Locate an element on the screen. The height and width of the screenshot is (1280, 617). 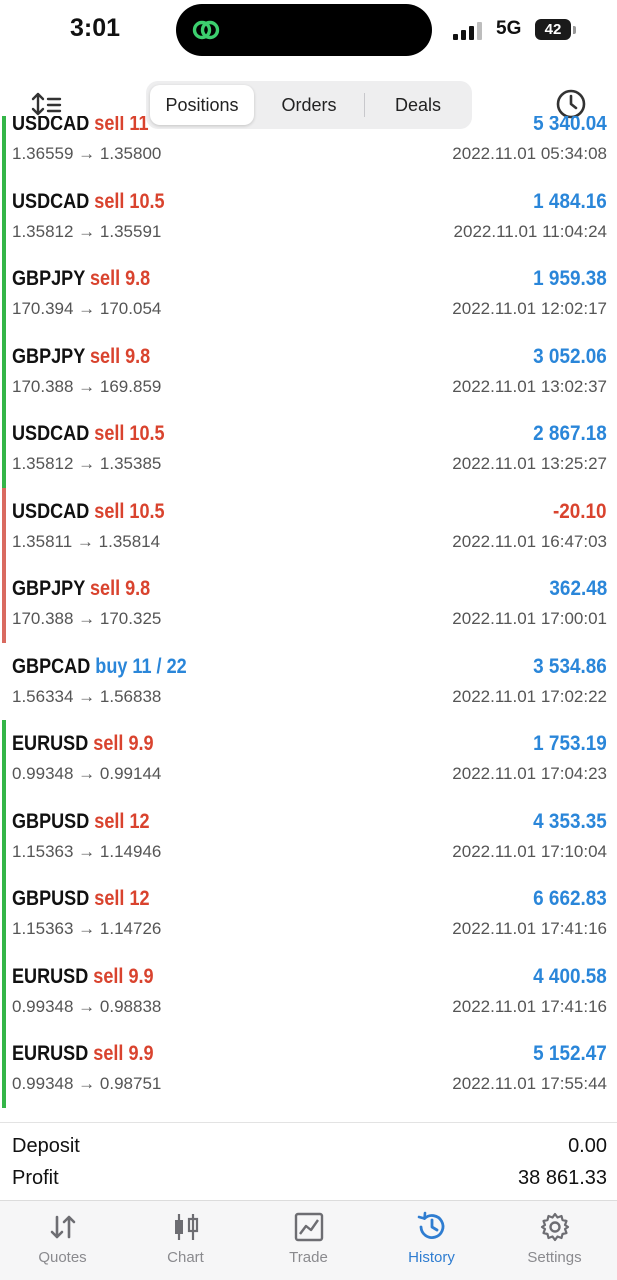
deposit-label: Deposit is located at coordinates (46, 1146).